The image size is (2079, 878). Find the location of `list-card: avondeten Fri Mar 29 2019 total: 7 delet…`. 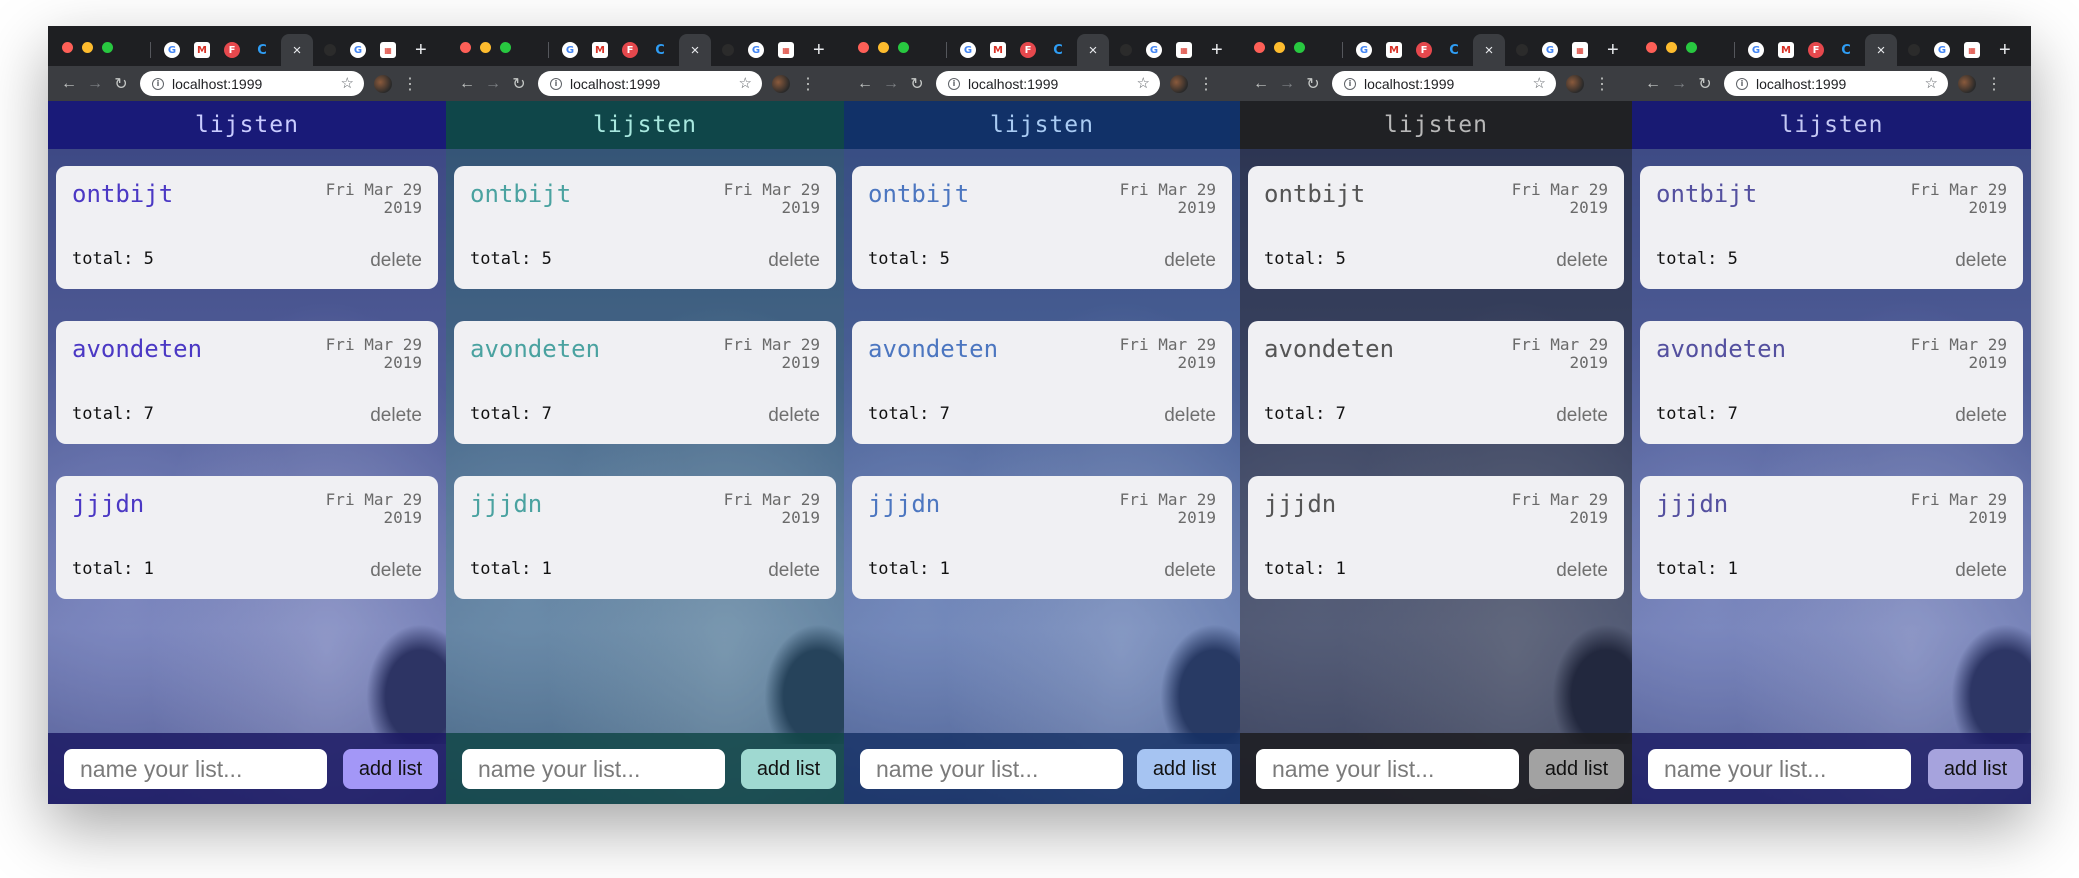

list-card: avondeten Fri Mar 29 2019 total: 7 delet… is located at coordinates (1042, 382).